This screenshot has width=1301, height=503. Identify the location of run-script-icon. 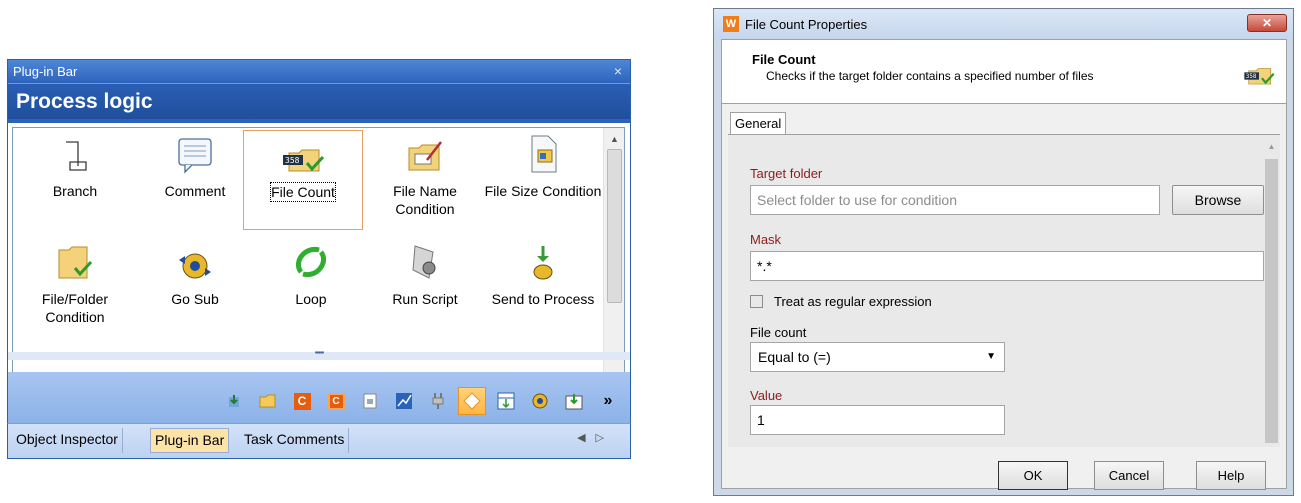
(425, 260).